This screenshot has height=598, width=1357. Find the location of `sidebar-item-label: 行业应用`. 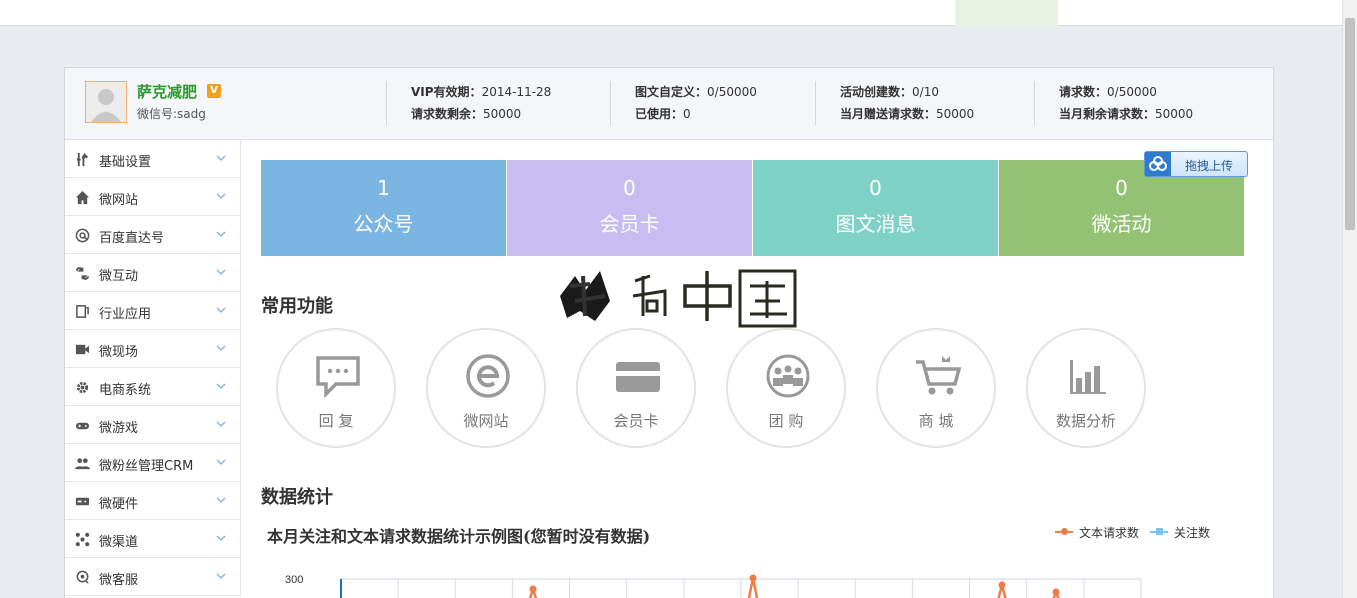

sidebar-item-label: 行业应用 is located at coordinates (125, 314).